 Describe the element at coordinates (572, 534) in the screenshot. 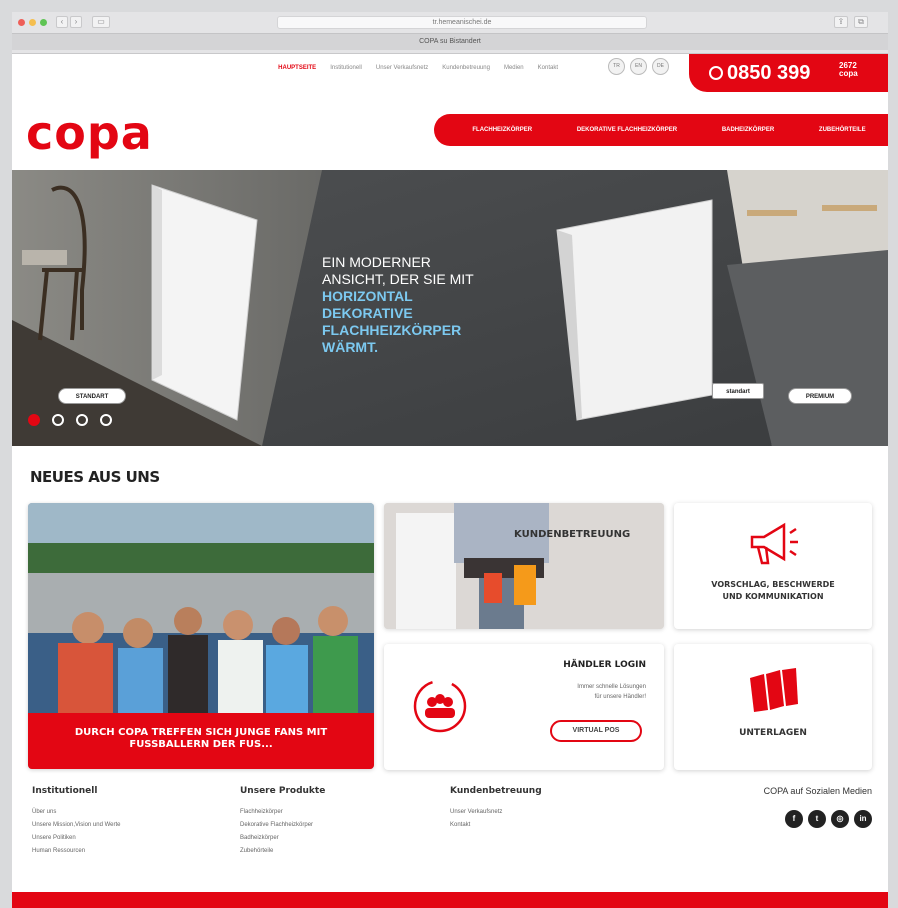

I see `kundenbetreuung-label: KUNDENBETREUUNG` at that location.